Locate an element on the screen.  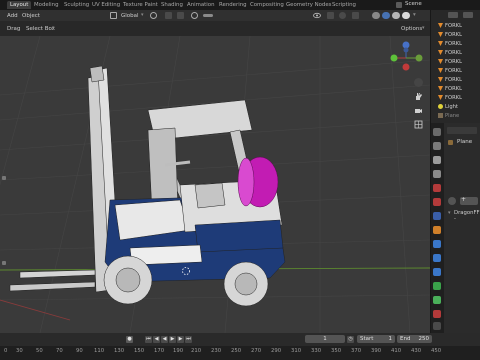
hand-icon is located at coordinates (418, 96).